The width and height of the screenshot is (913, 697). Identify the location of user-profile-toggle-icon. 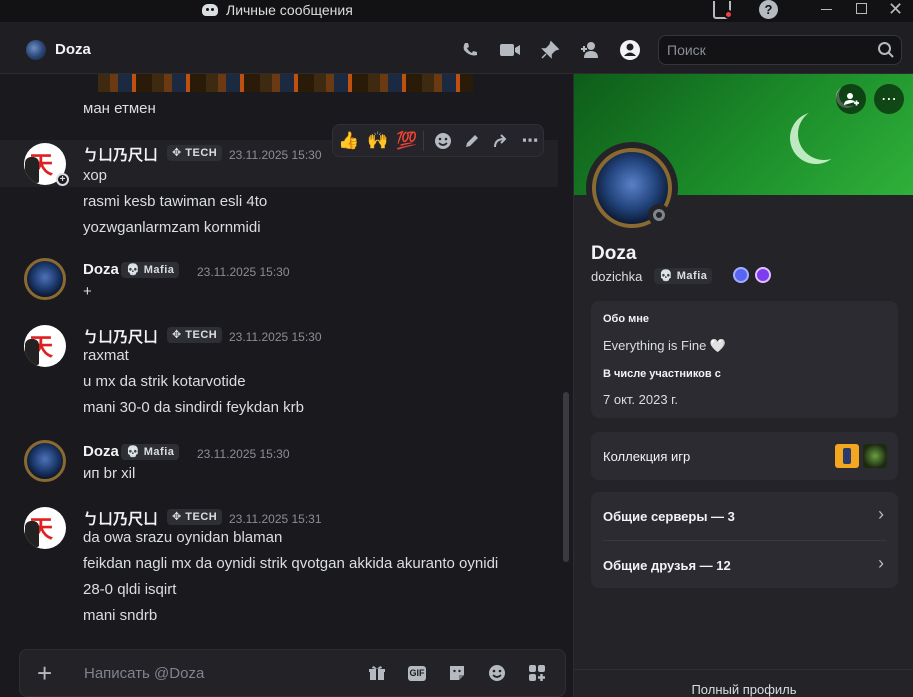
(630, 50).